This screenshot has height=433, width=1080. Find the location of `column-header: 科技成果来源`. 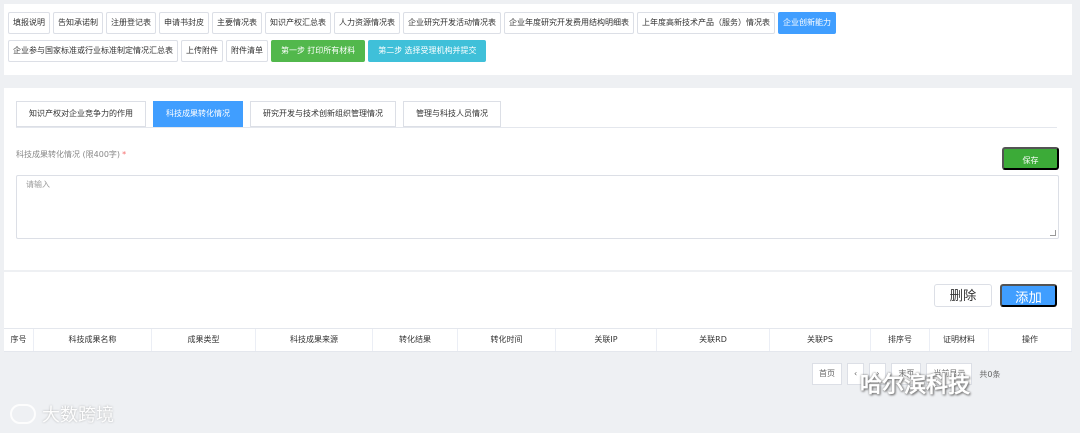

column-header: 科技成果来源 is located at coordinates (314, 340).